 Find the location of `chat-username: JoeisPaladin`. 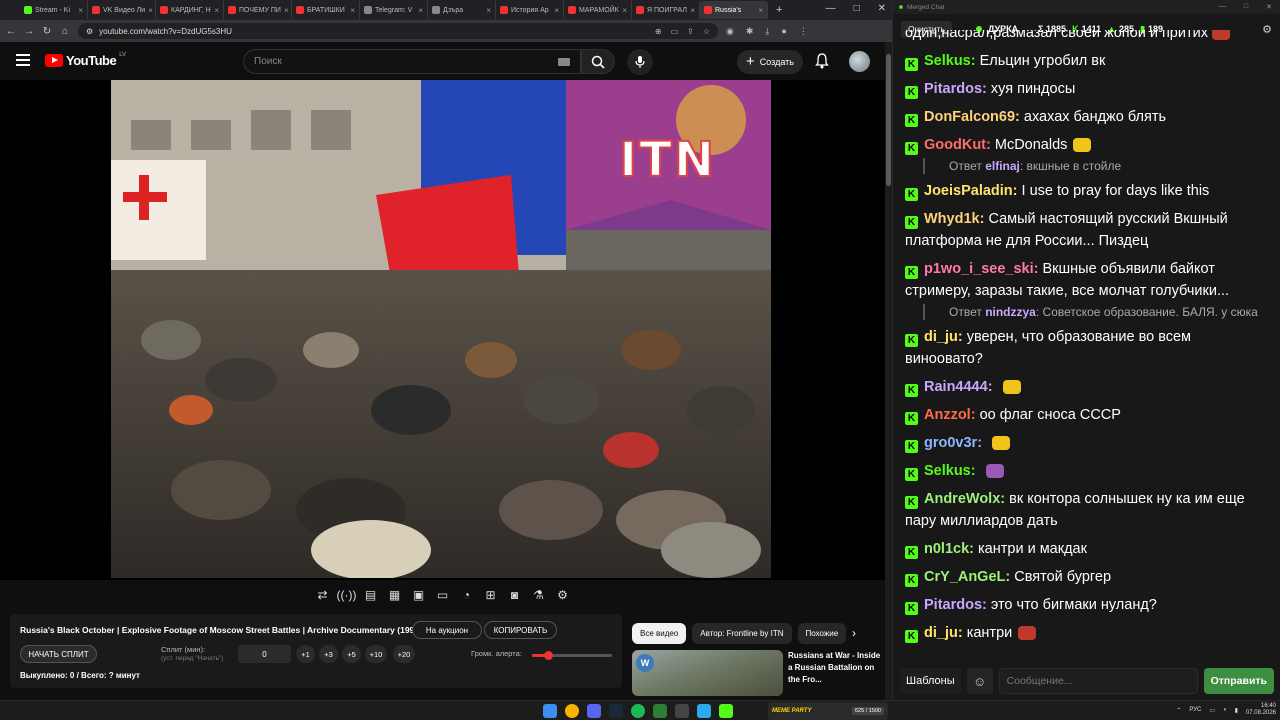

chat-username: JoeisPaladin is located at coordinates (968, 191).